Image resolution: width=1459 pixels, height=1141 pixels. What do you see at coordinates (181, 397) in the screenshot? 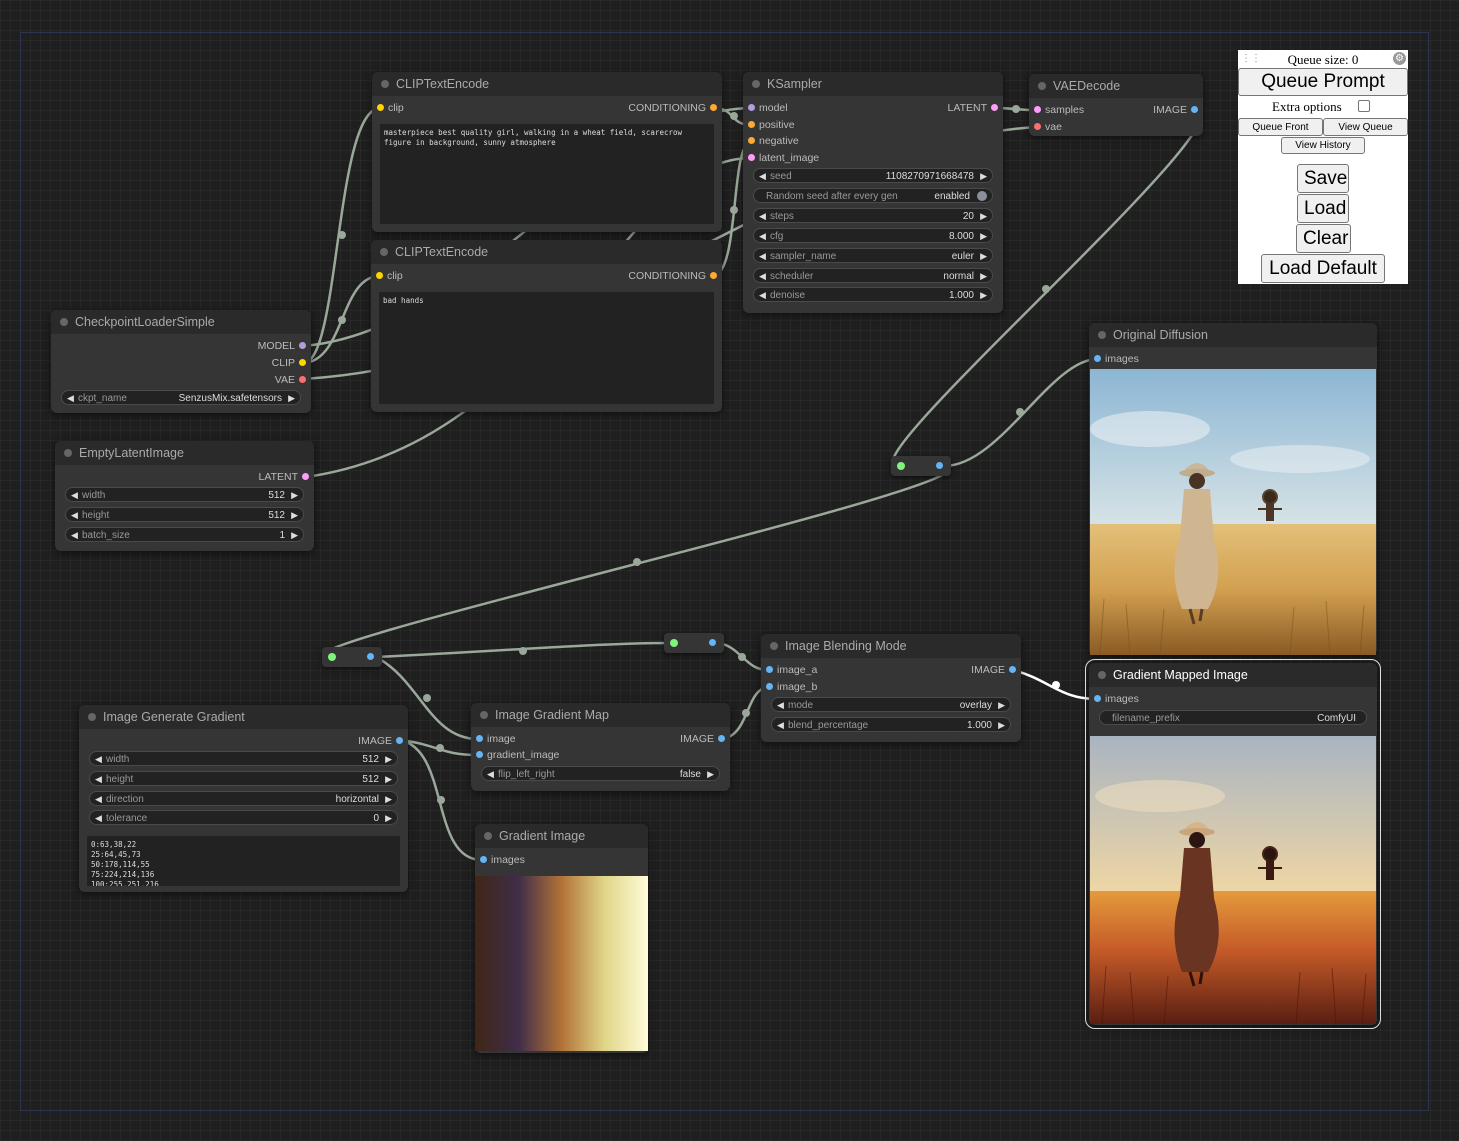
I see `widget-ckpt-name: ◀ ckpt_name SenzusMix.safetensors ▶` at bounding box center [181, 397].